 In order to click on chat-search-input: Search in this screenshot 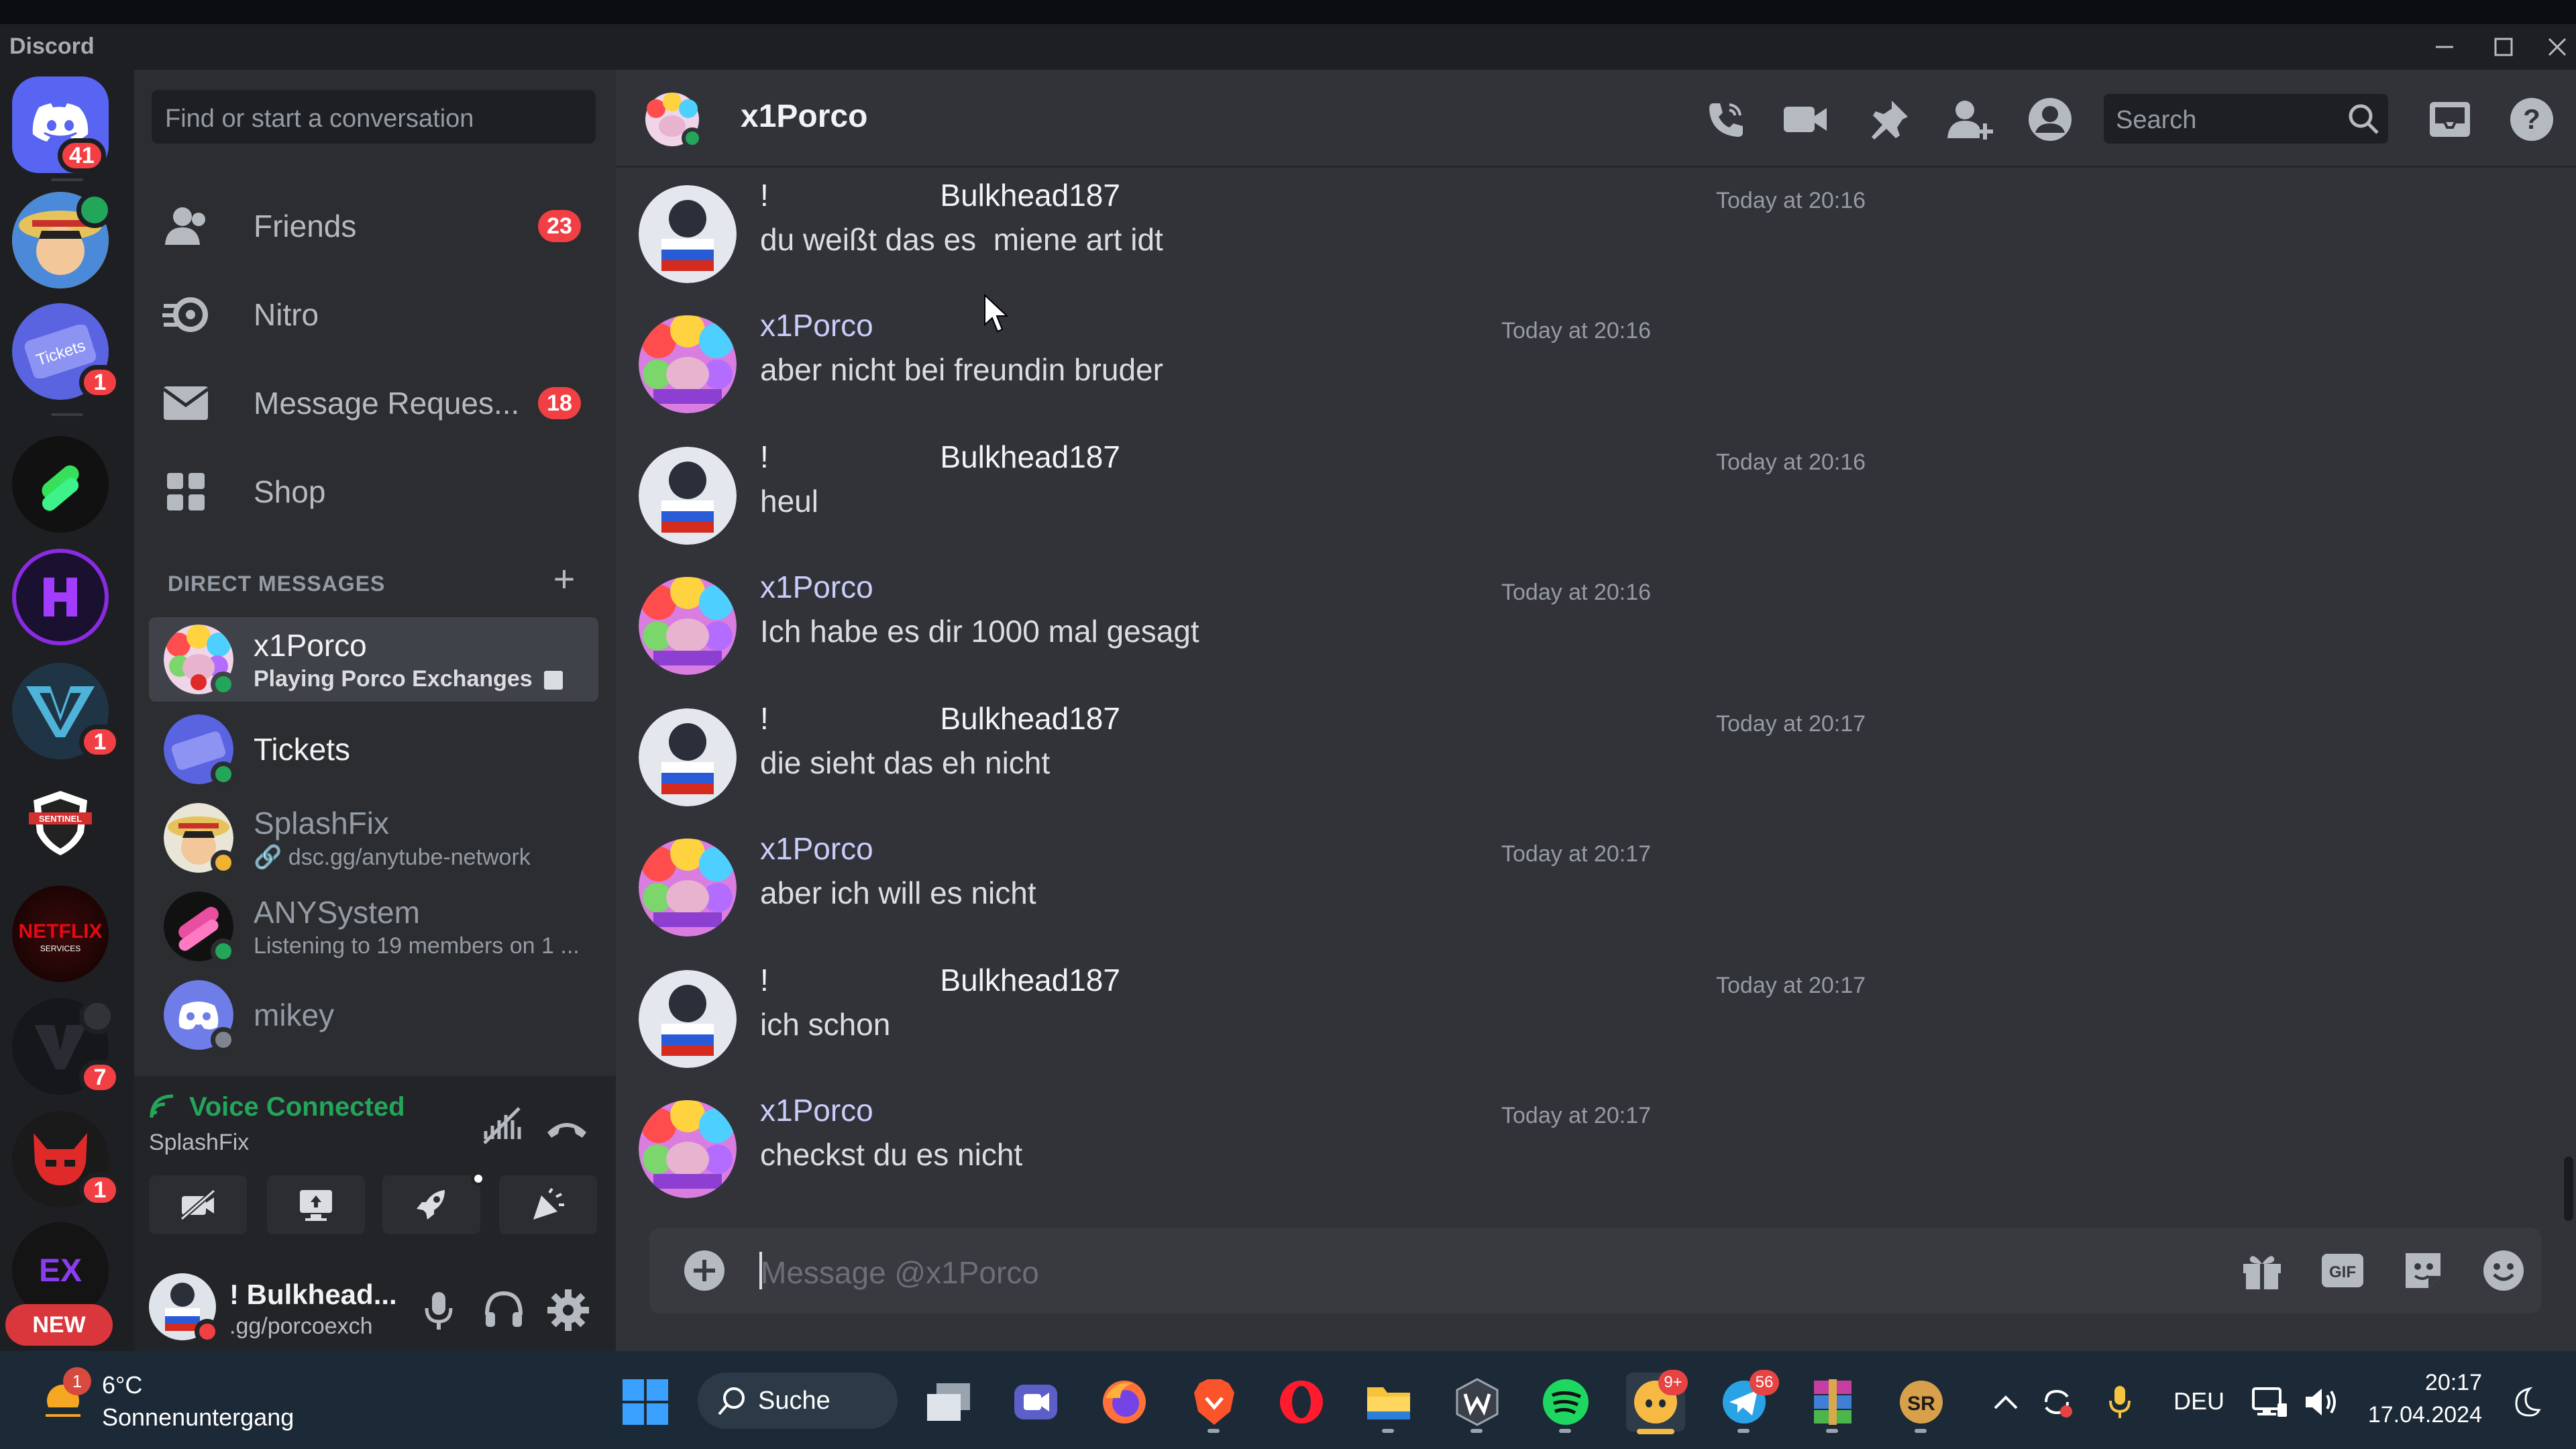, I will do `click(2246, 119)`.